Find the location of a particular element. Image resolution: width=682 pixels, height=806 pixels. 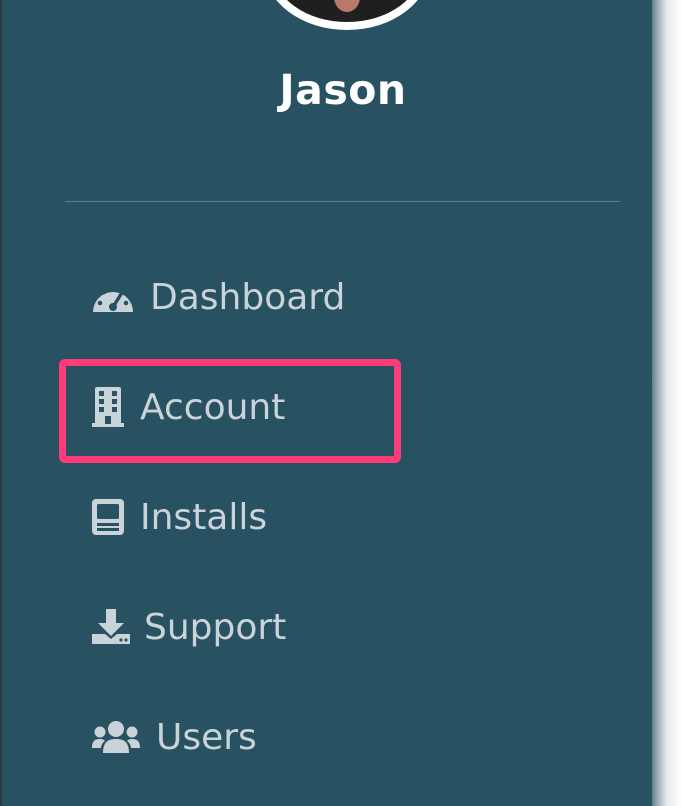

divider is located at coordinates (342, 201).